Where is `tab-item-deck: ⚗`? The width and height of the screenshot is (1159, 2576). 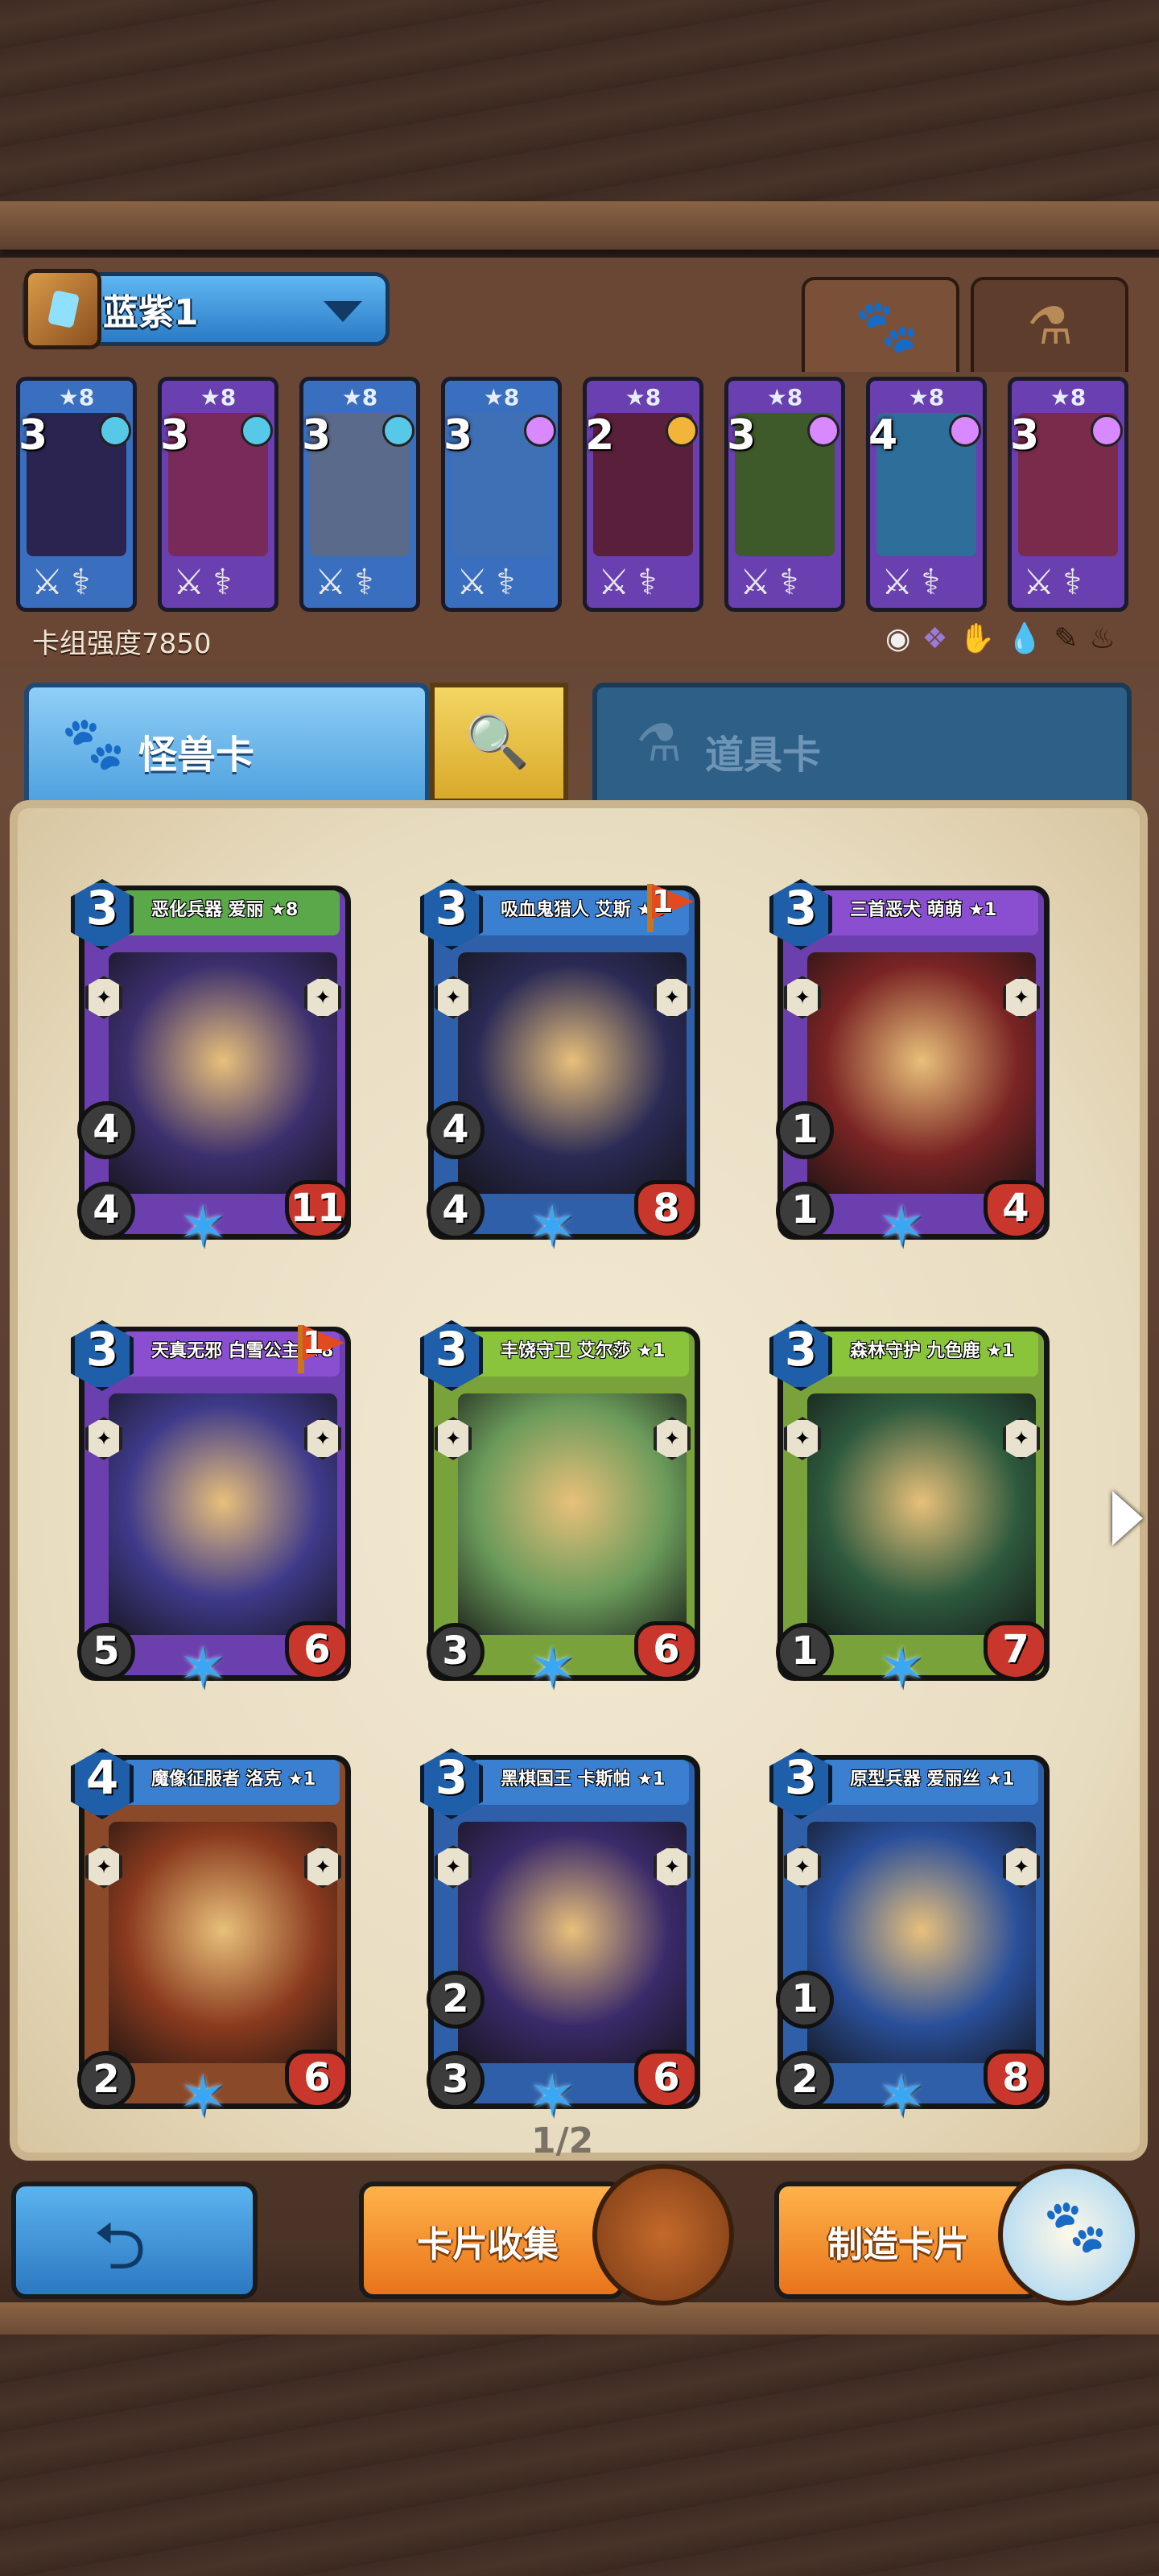
tab-item-deck: ⚗ is located at coordinates (1049, 324).